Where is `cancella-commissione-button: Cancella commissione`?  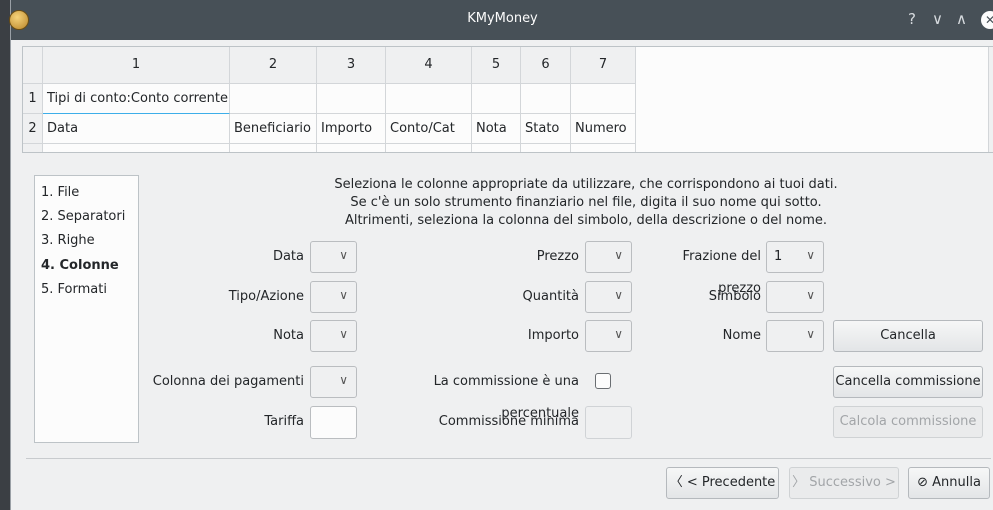 cancella-commissione-button: Cancella commissione is located at coordinates (908, 382).